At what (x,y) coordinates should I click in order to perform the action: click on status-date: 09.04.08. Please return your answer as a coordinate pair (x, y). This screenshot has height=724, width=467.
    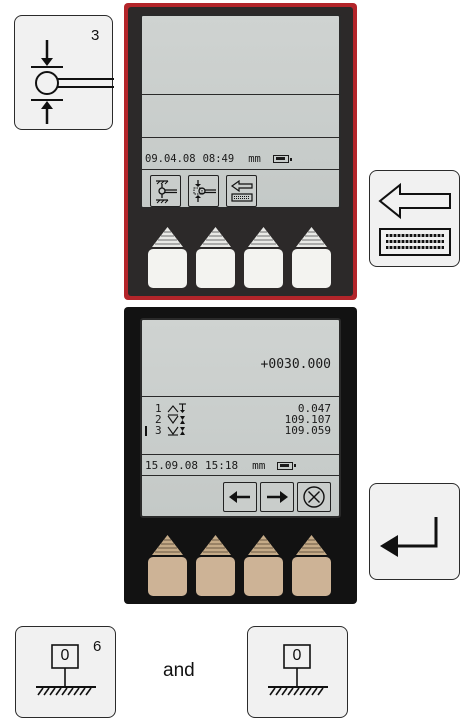
    Looking at the image, I should click on (170, 159).